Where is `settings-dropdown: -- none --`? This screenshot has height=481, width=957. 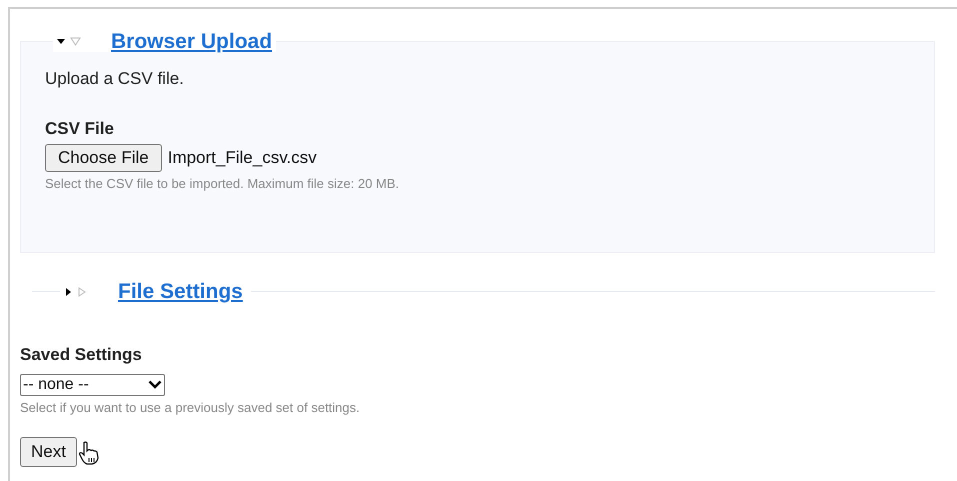
settings-dropdown: -- none -- is located at coordinates (92, 385).